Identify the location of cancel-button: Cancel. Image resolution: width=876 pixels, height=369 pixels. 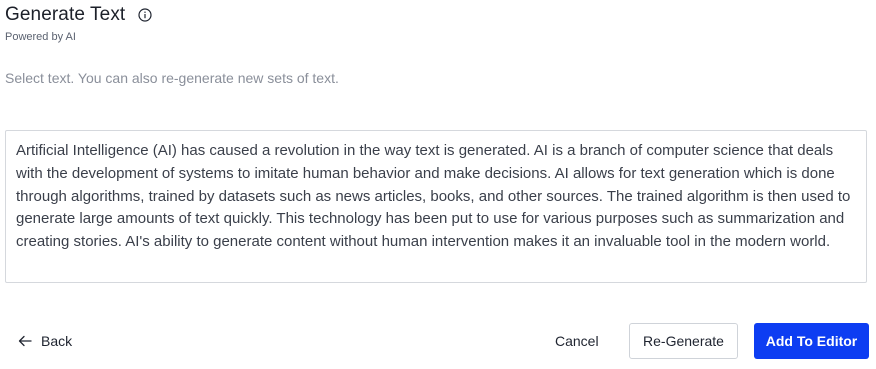
(577, 341).